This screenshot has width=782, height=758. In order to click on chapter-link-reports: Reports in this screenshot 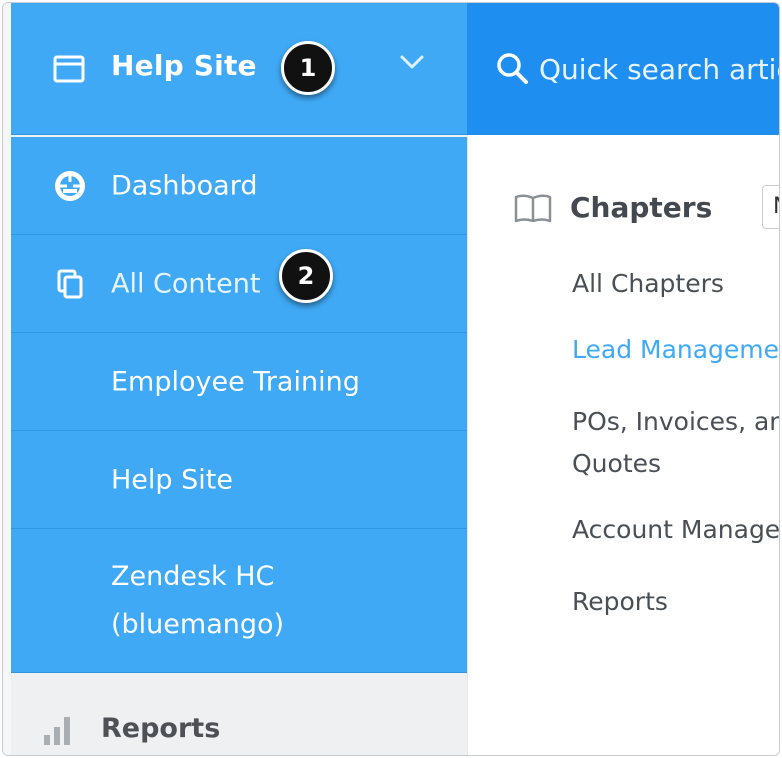, I will do `click(620, 602)`.